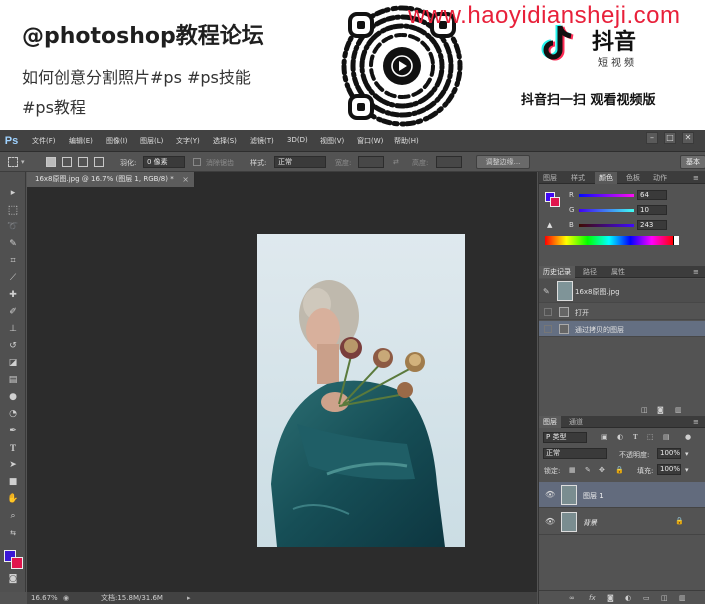 The width and height of the screenshot is (705, 604). Describe the element at coordinates (13, 278) in the screenshot. I see `eyedropper-tool-icon: ⟋` at that location.